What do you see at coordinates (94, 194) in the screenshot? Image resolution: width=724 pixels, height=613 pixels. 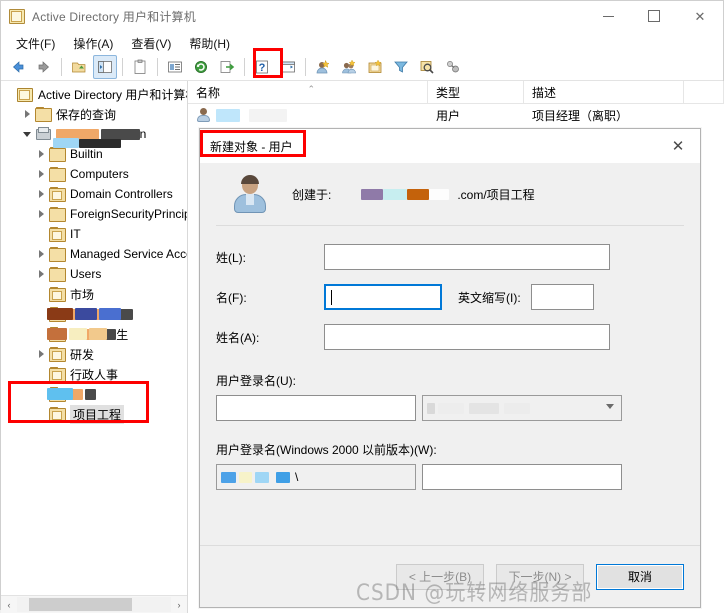 I see `tree-item-Domain Controllers: Domain Controllers` at bounding box center [94, 194].